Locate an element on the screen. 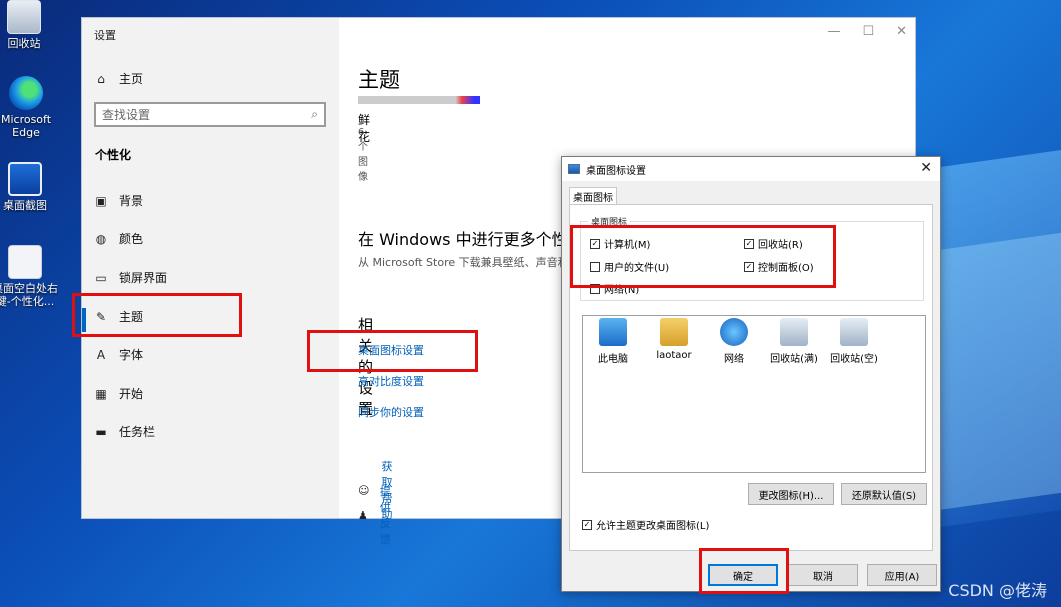  annotation-box-ok is located at coordinates (744, 571).